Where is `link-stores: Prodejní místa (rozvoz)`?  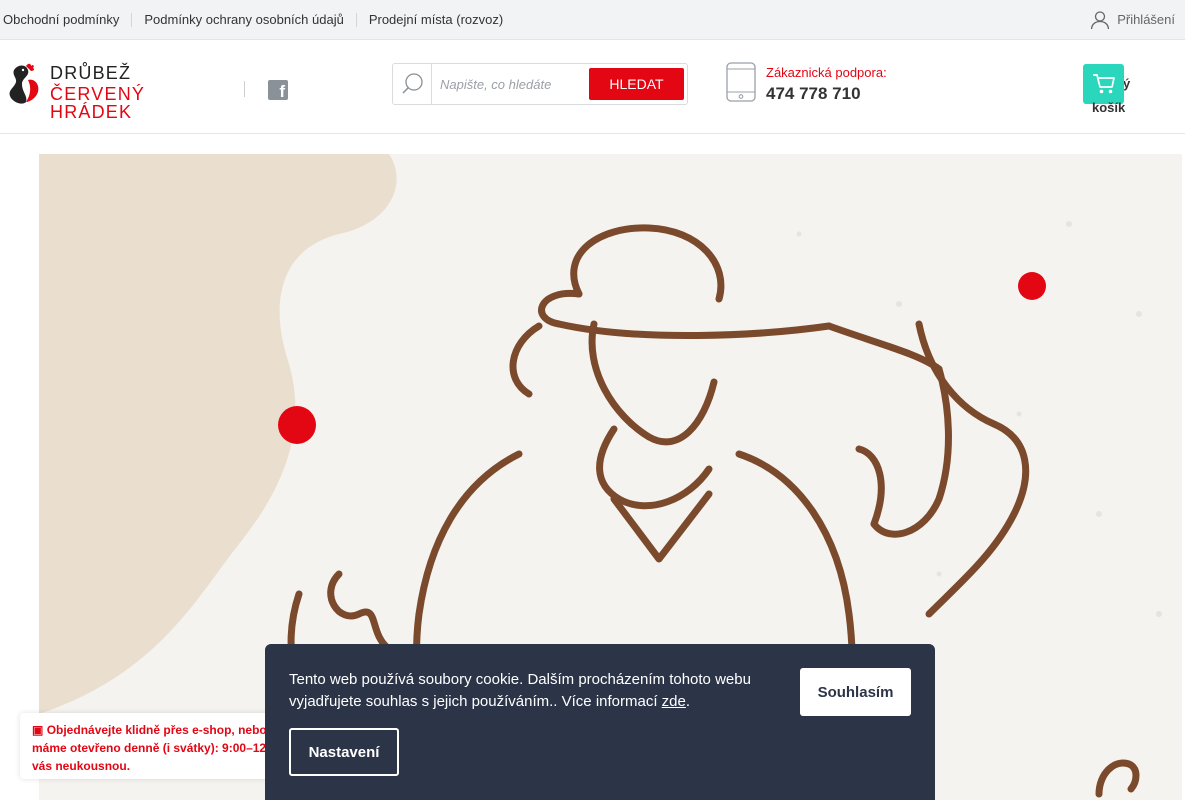
link-stores: Prodejní místa (rozvoz) is located at coordinates (435, 19).